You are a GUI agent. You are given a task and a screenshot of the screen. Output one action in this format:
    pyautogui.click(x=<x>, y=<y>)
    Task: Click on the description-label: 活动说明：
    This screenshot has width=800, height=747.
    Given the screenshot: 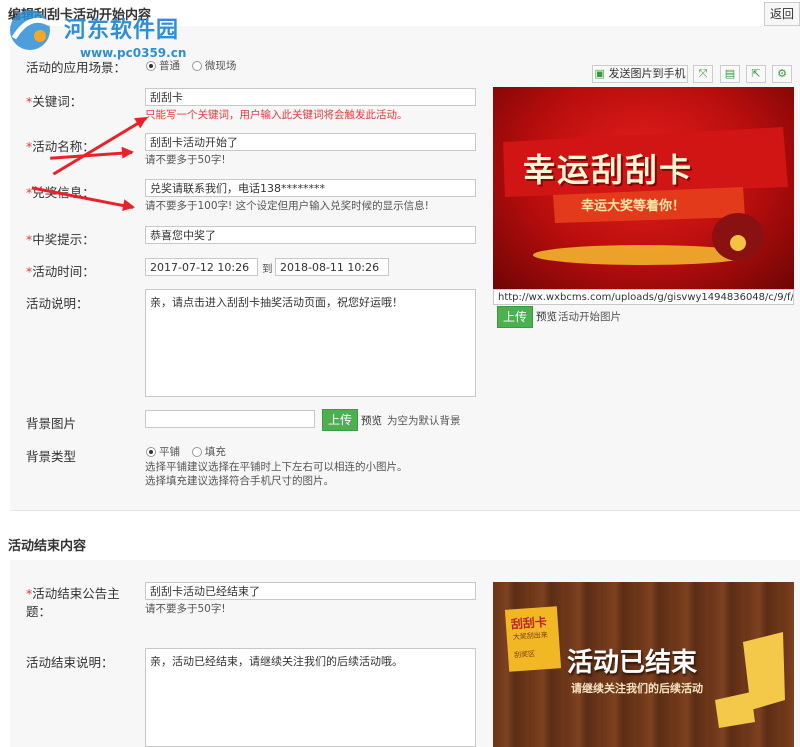 What is the action you would take?
    pyautogui.click(x=57, y=303)
    